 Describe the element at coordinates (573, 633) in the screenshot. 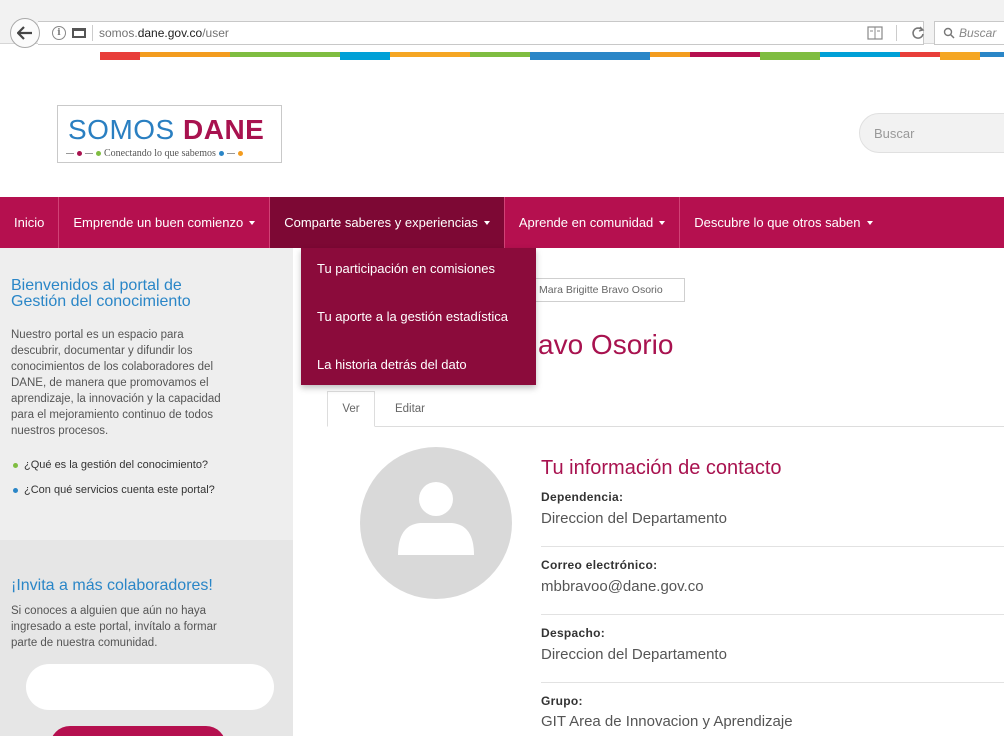

I see `field-label-despacho: Despacho:` at that location.